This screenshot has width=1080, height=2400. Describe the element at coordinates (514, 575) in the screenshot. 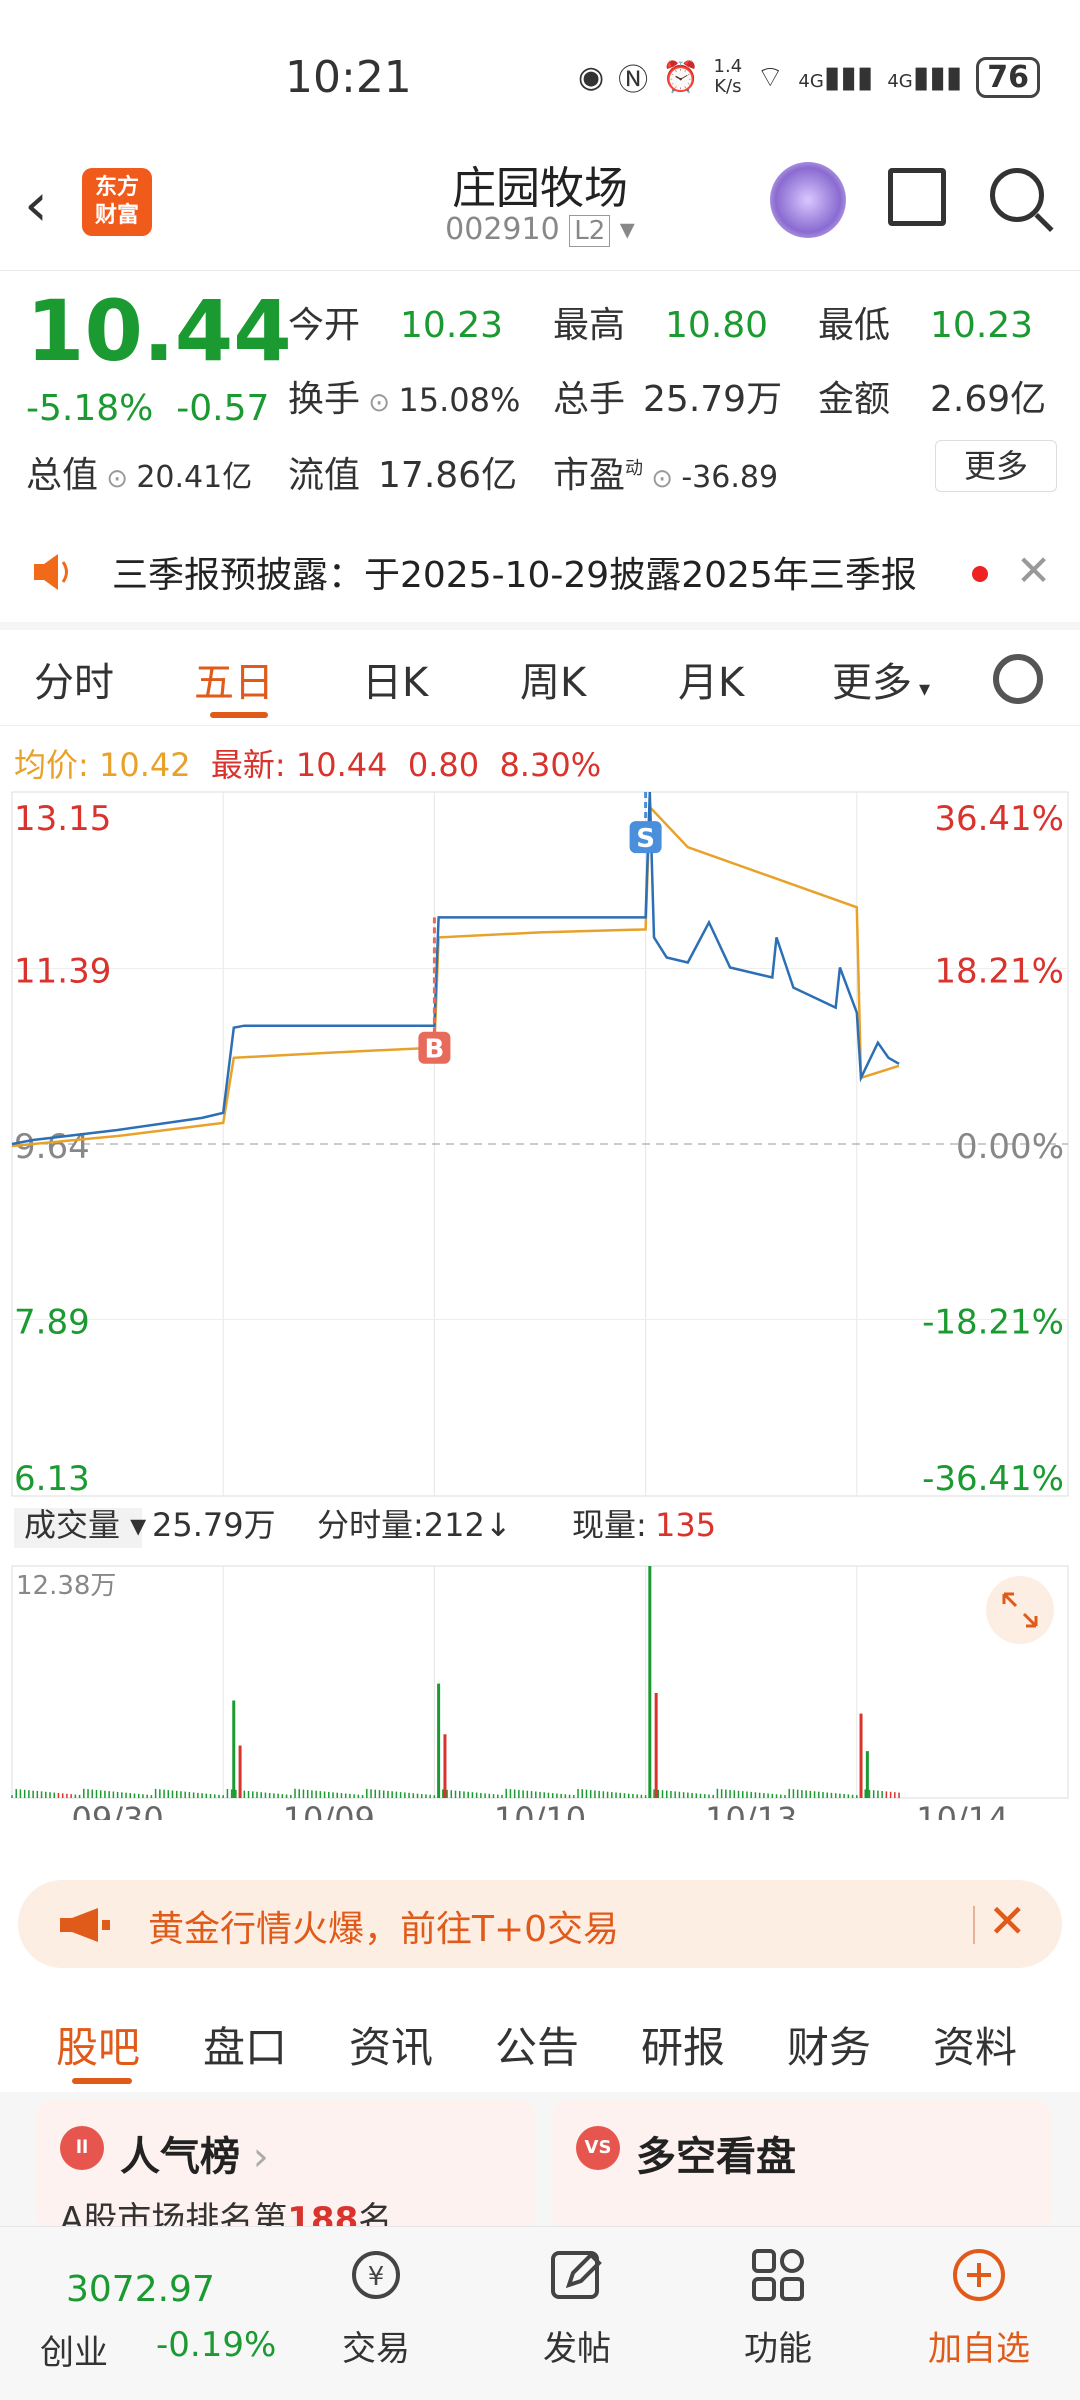

I see `notice-text: 三季报预披露：于2025-10-29披露2025年三季报` at that location.